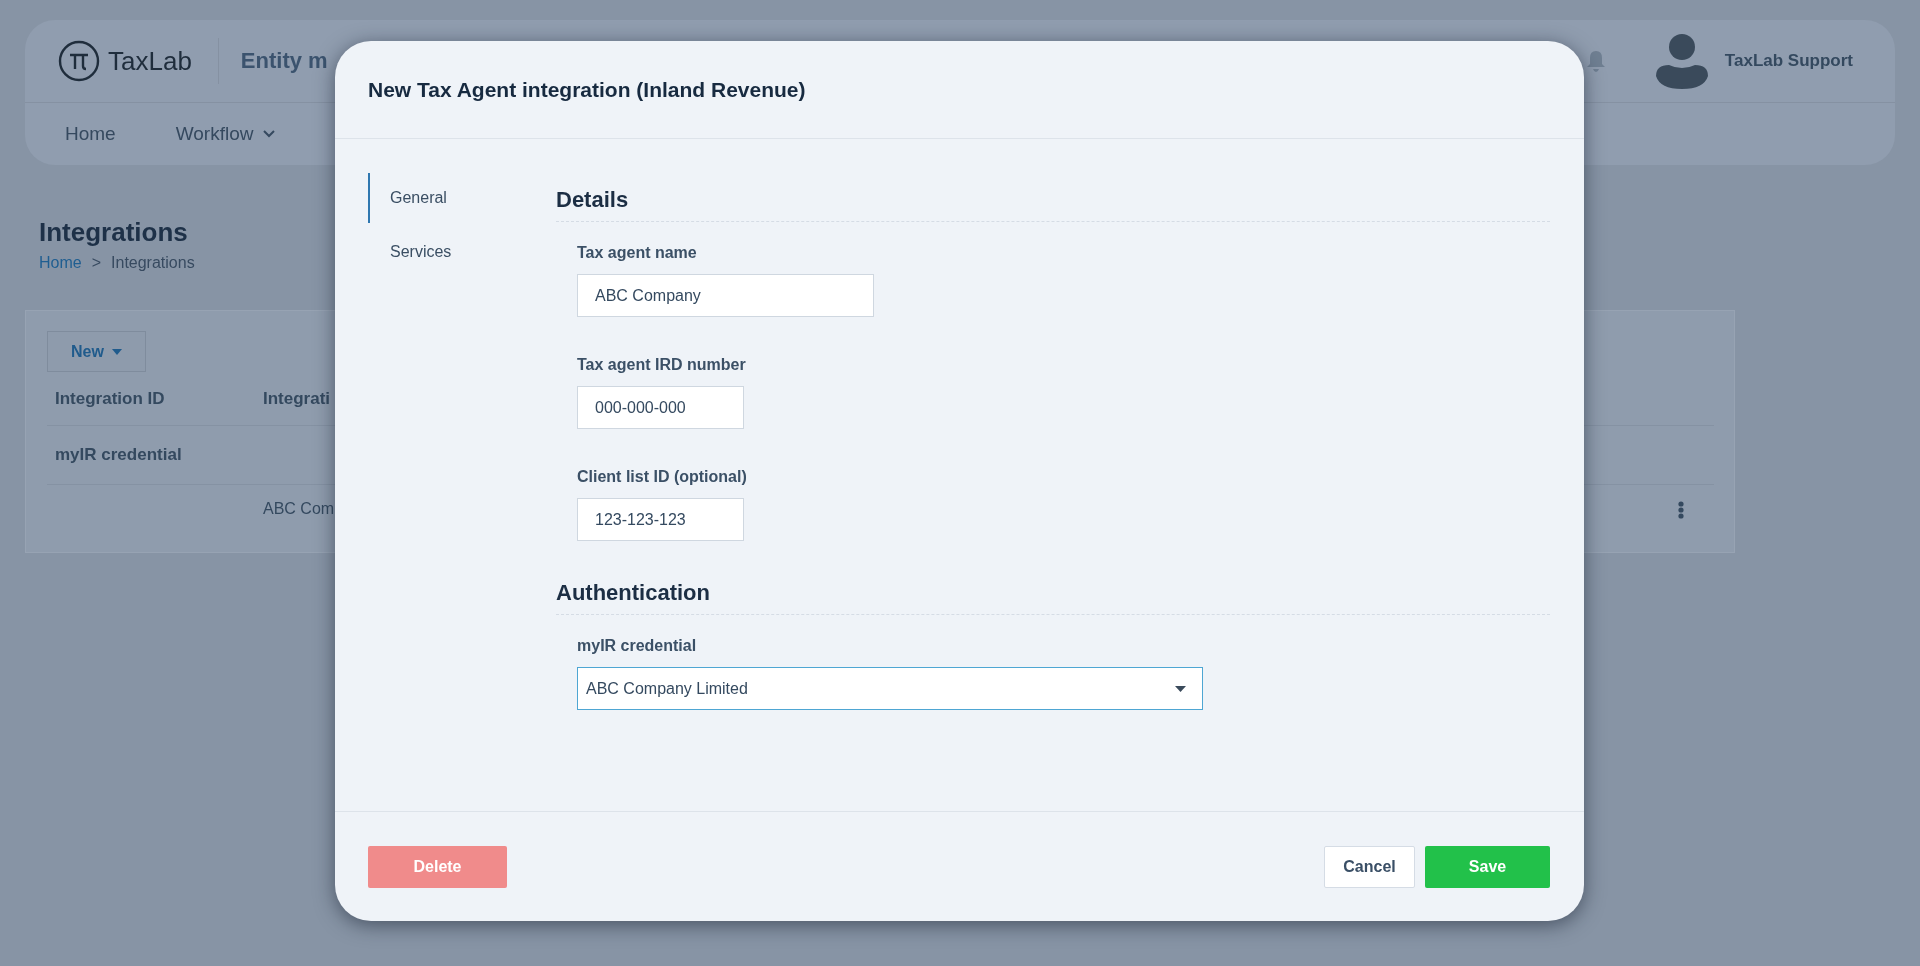 This screenshot has height=966, width=1920. I want to click on field-label: myIR credential, so click(637, 646).